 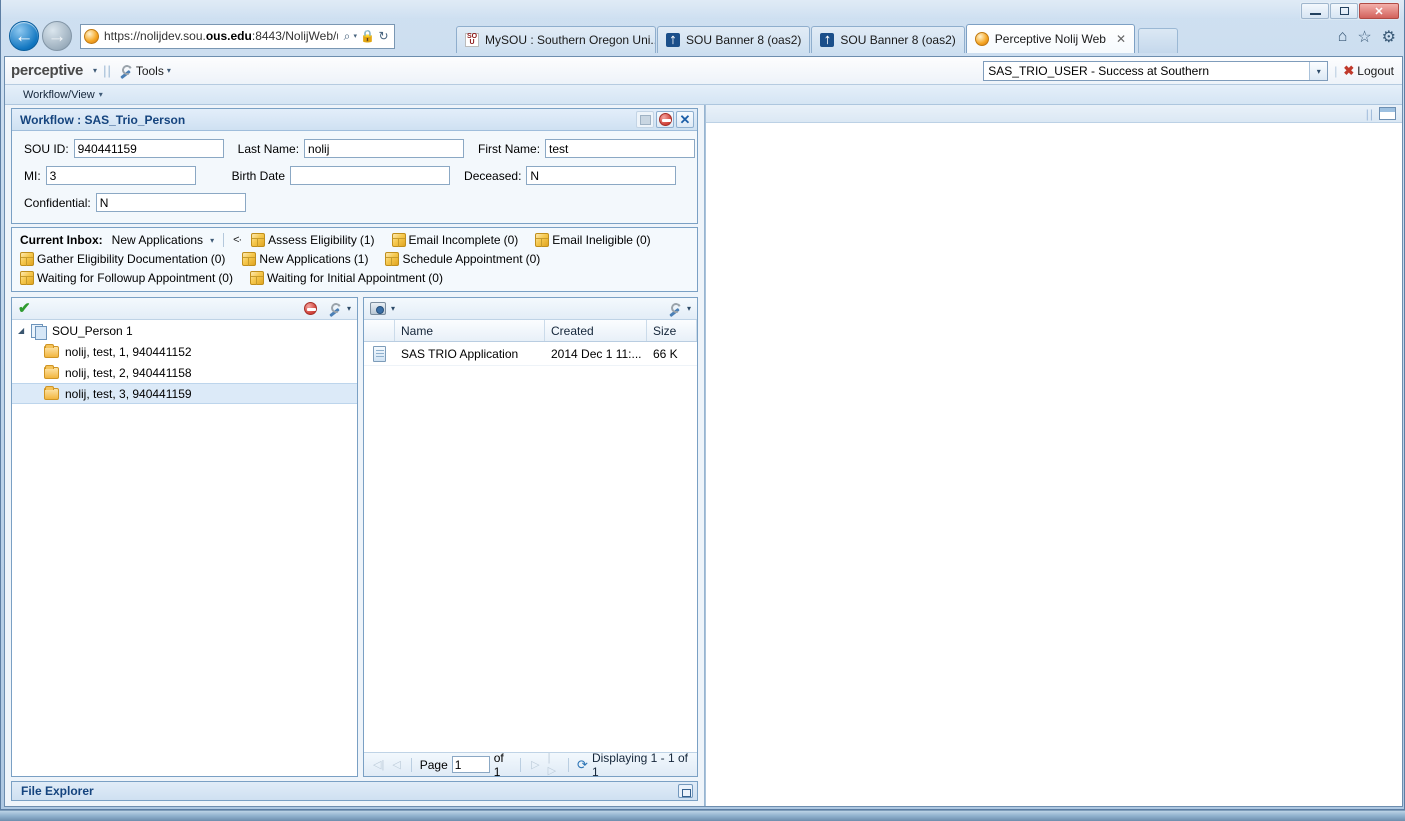 I want to click on previous-queue-button: <·, so click(x=237, y=240).